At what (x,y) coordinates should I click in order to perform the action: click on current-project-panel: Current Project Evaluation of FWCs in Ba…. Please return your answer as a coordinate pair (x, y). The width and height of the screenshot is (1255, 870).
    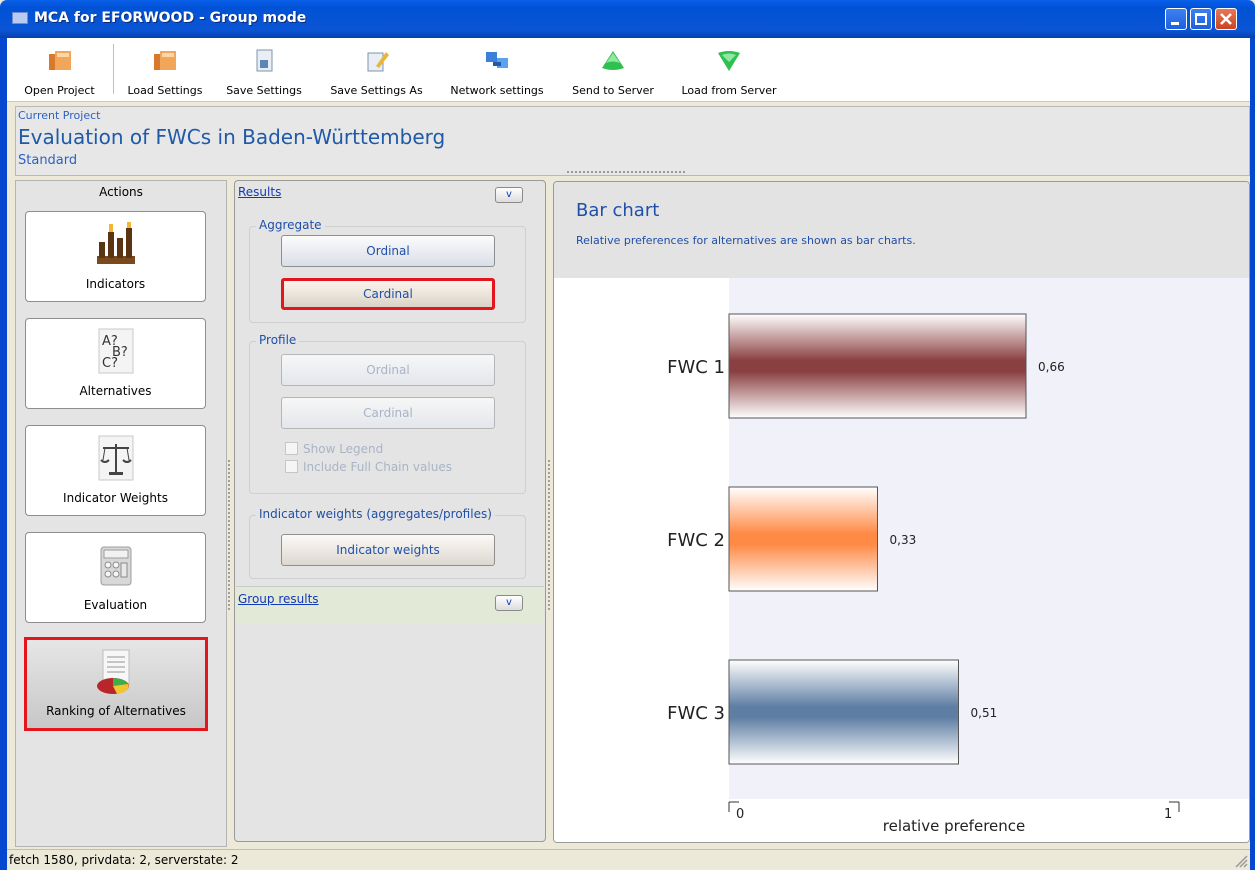
    Looking at the image, I should click on (632, 141).